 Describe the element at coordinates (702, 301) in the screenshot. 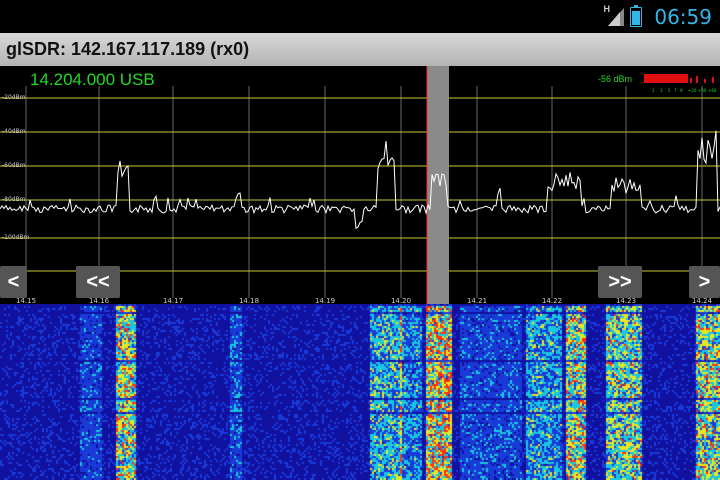

I see `freq-tick-label: 14.24` at that location.